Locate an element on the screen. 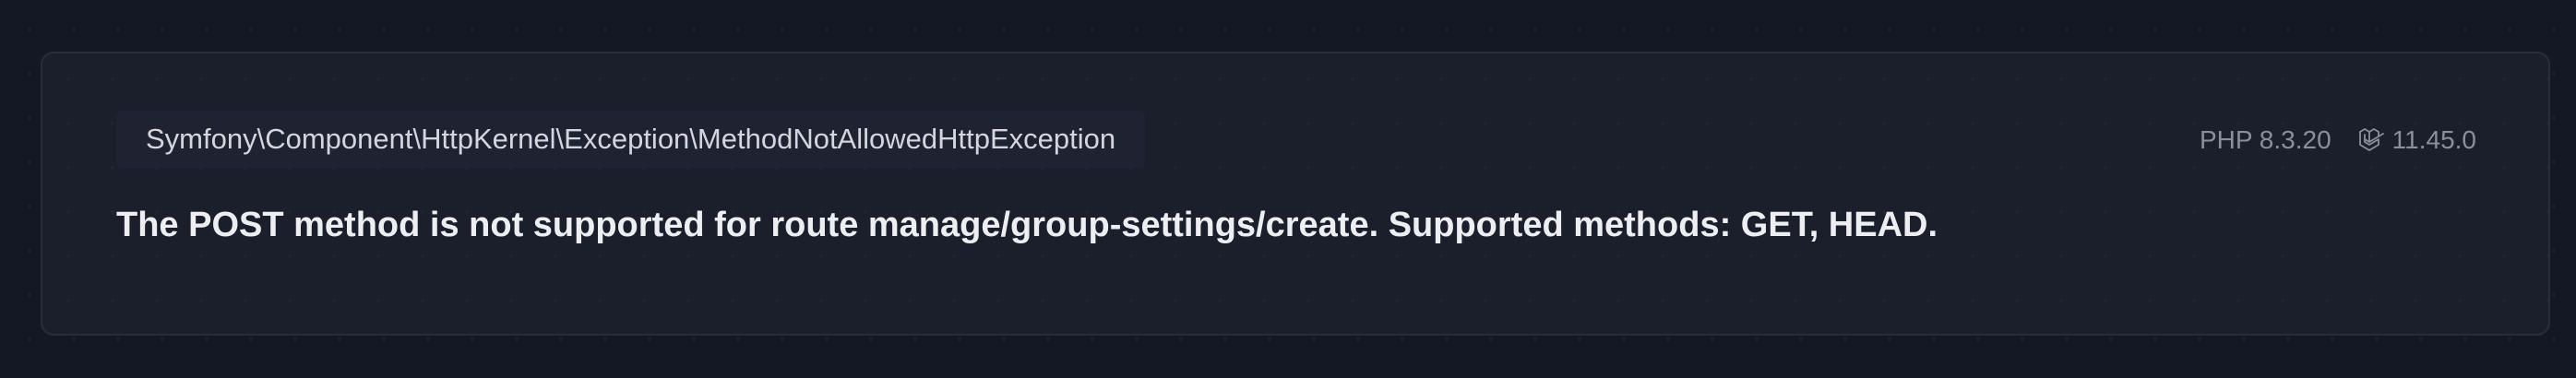 The height and width of the screenshot is (378, 2576). laravel-version: 11.45.0 is located at coordinates (2416, 140).